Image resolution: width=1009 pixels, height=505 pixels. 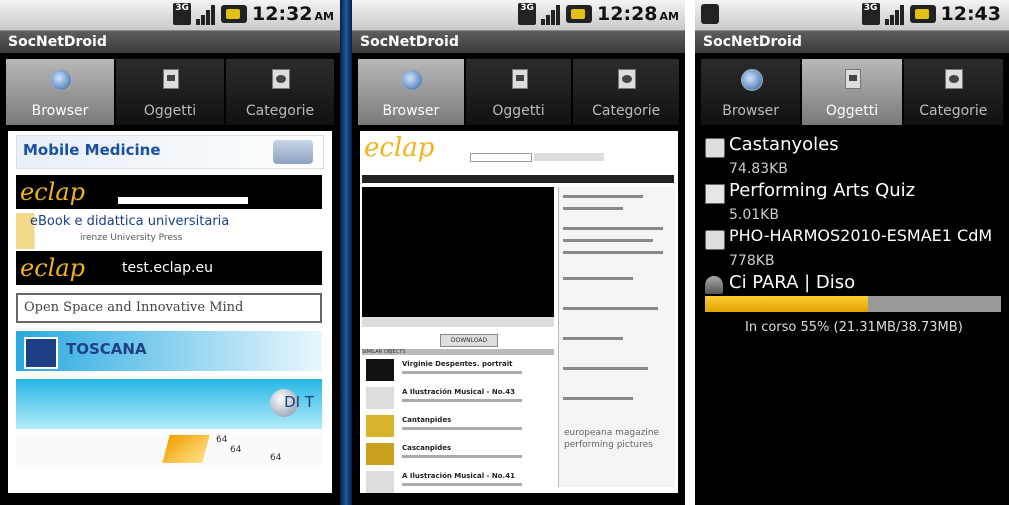 What do you see at coordinates (169, 192) in the screenshot?
I see `bookmark-eclap: eclap` at bounding box center [169, 192].